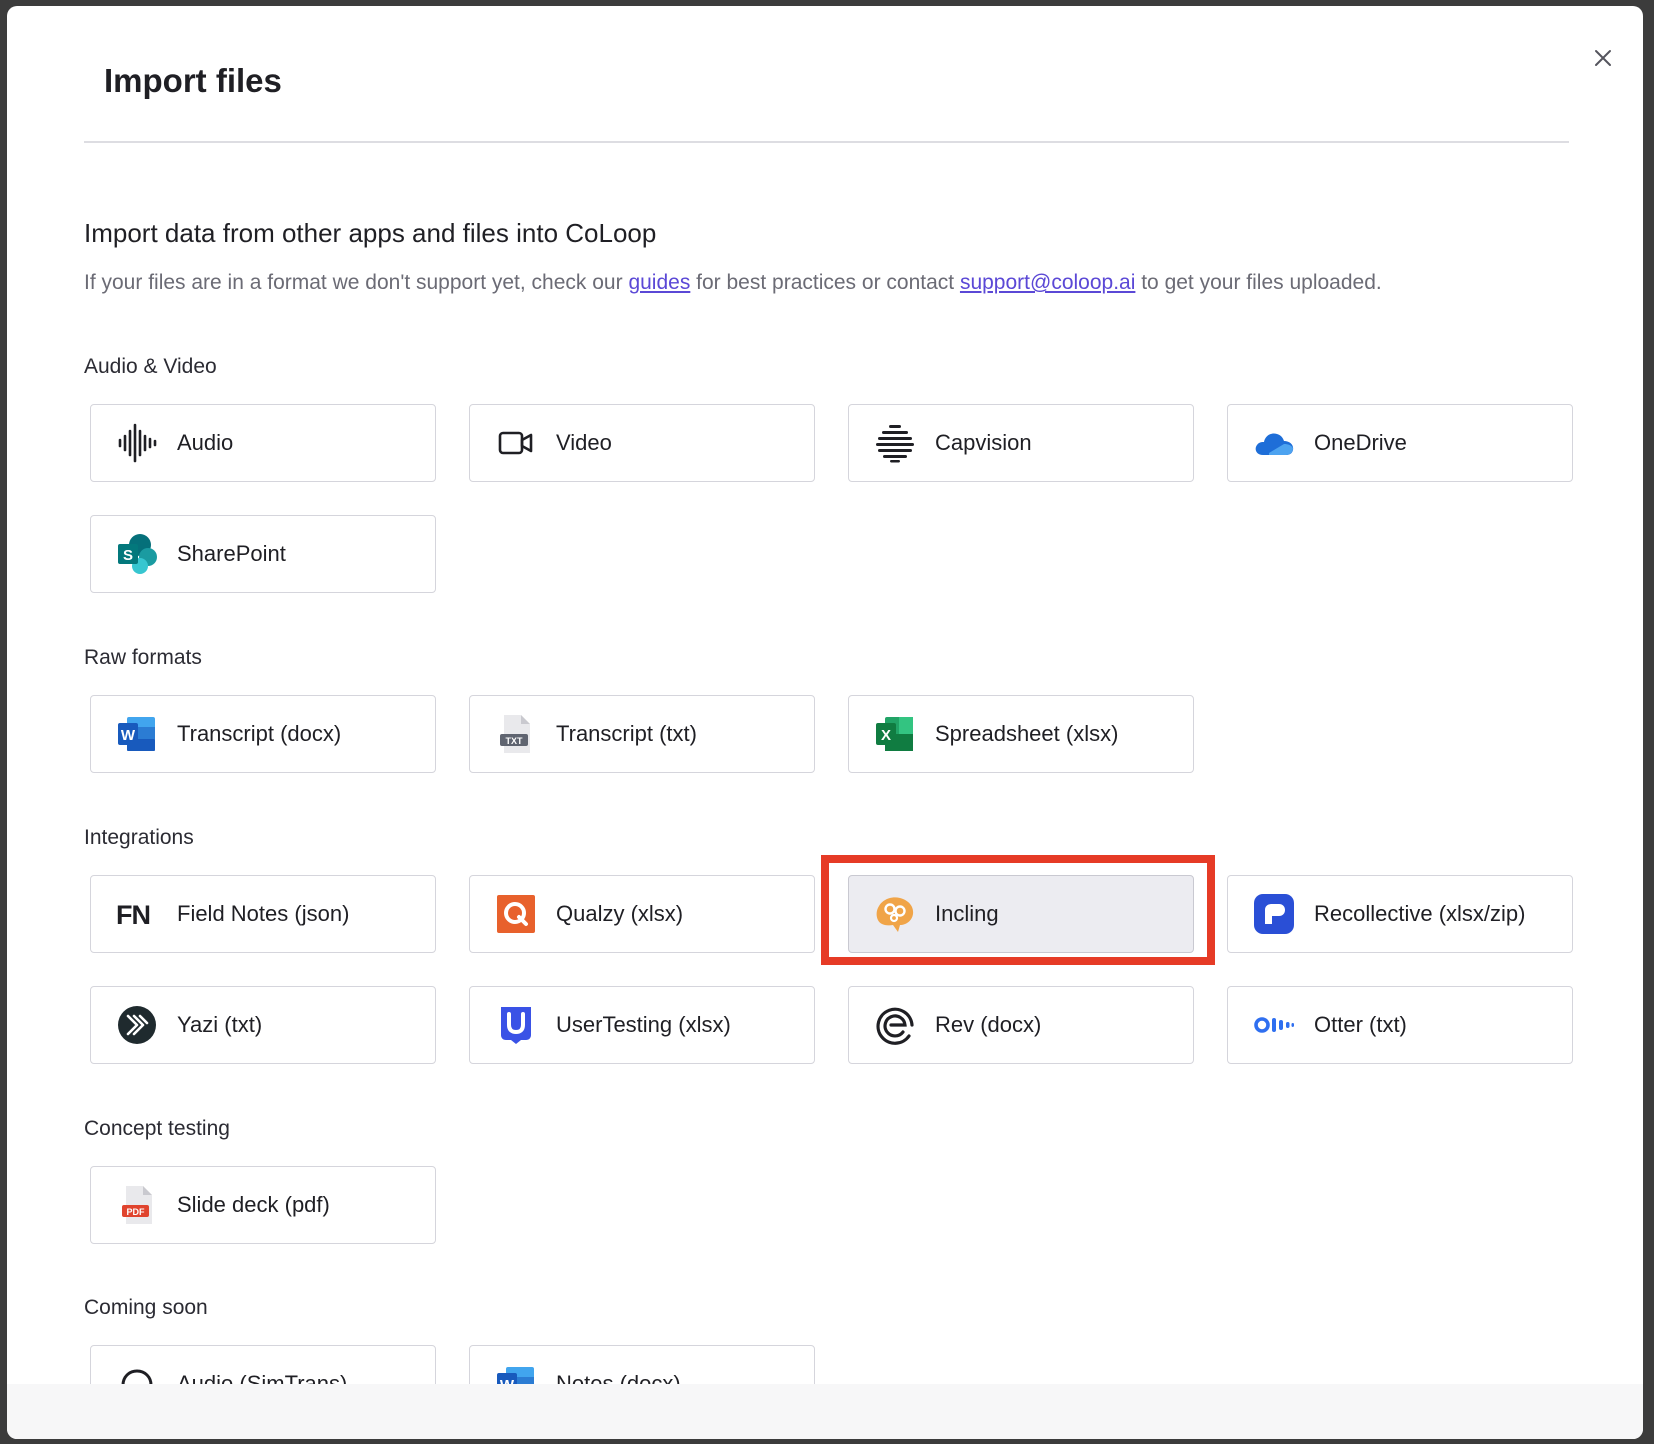 The image size is (1654, 1444). I want to click on yazi-logo-icon, so click(137, 1025).